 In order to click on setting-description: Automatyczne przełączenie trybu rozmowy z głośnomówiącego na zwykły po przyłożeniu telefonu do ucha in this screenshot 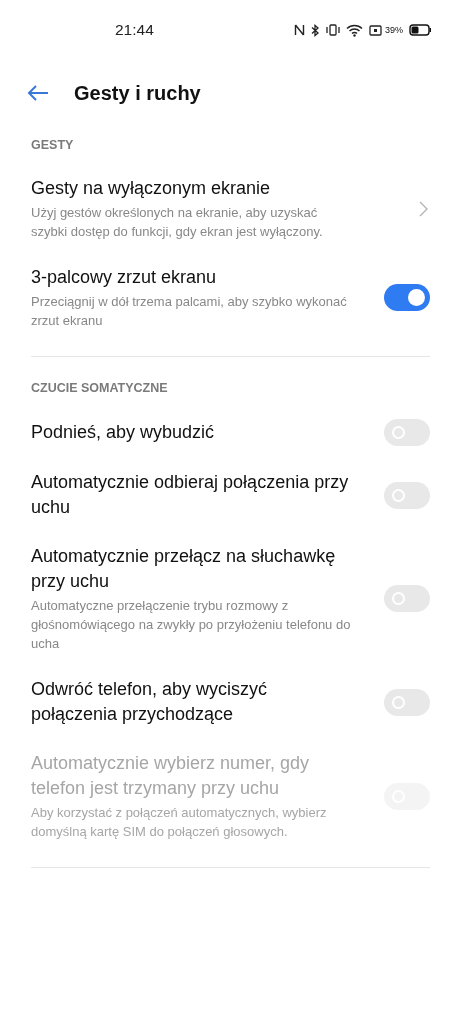, I will do `click(191, 625)`.